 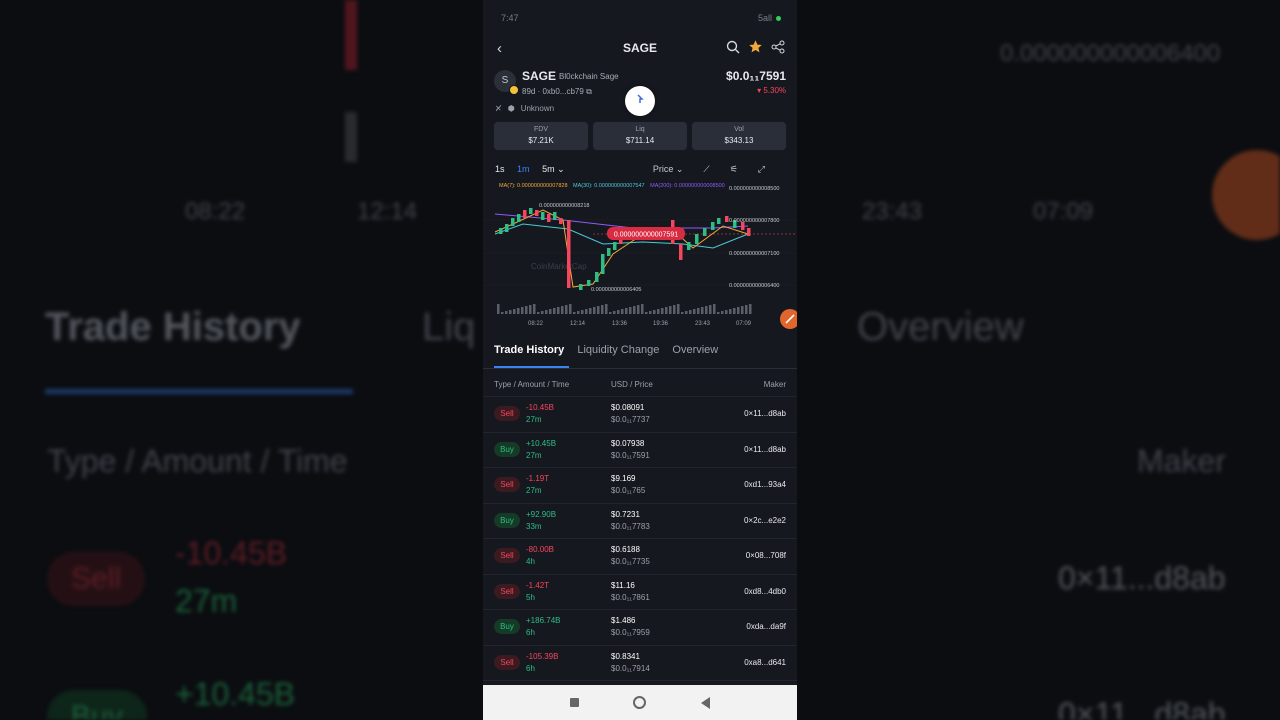 What do you see at coordinates (628, 407) in the screenshot?
I see `trade-usd: $0.08091` at bounding box center [628, 407].